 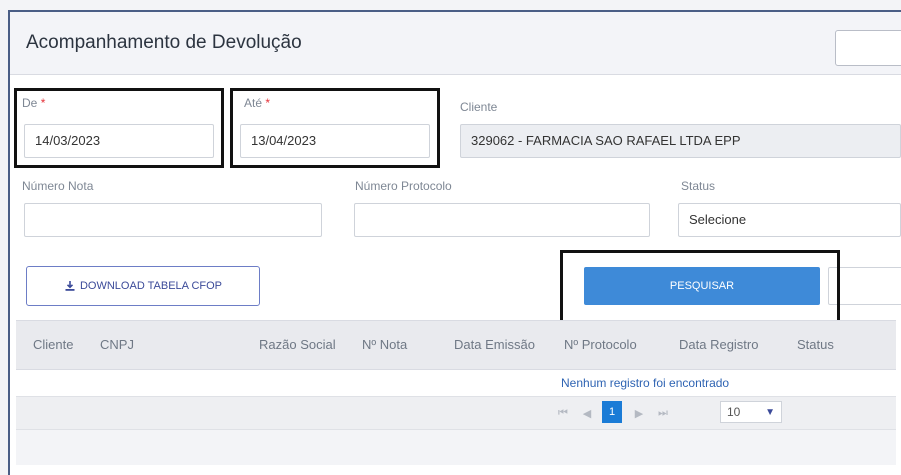 I want to click on header-action-button, so click(x=868, y=48).